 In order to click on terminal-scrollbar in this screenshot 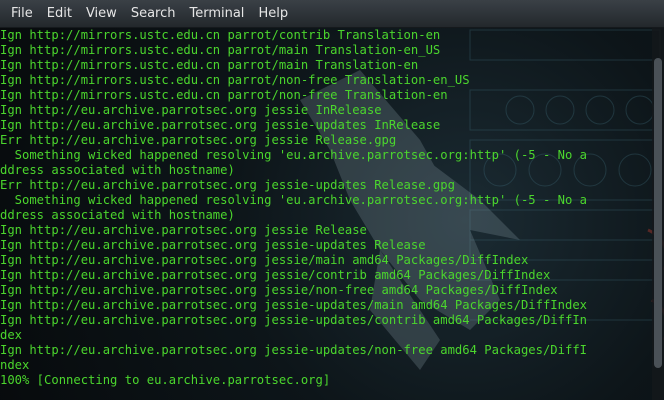, I will do `click(658, 214)`.